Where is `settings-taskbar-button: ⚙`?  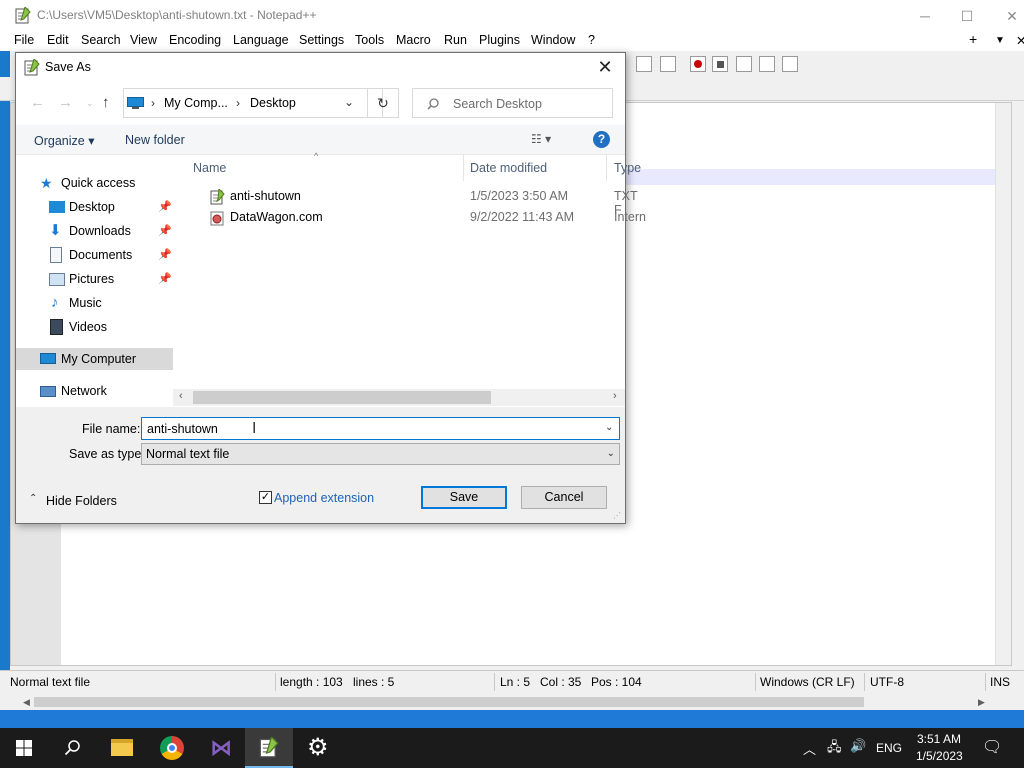
settings-taskbar-button: ⚙ is located at coordinates (318, 748).